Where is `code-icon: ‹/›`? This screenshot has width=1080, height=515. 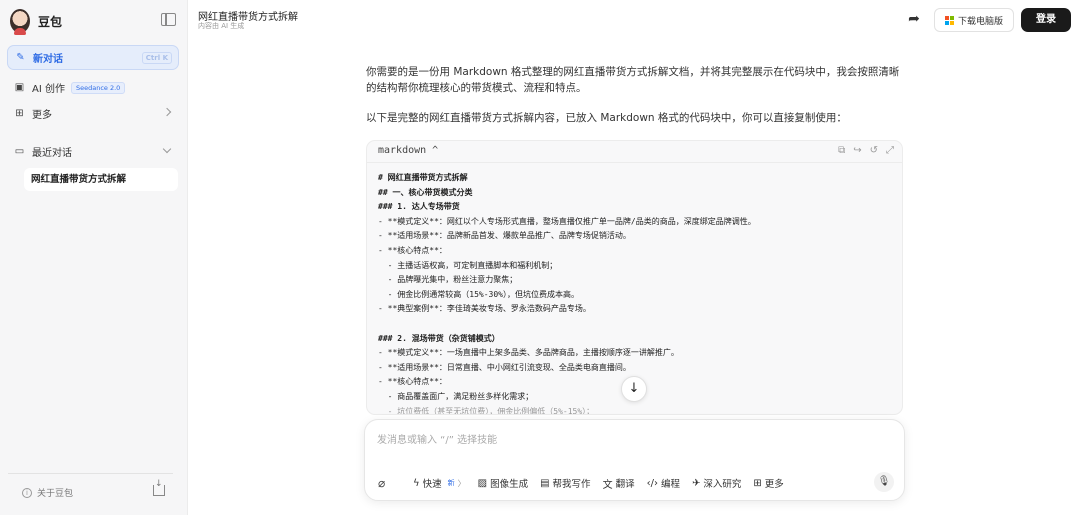 code-icon: ‹/› is located at coordinates (652, 483).